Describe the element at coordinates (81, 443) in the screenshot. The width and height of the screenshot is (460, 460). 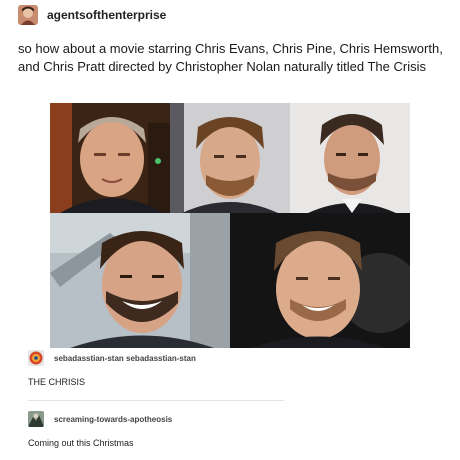
I see `reblog-text: Coming out this Christmas` at that location.